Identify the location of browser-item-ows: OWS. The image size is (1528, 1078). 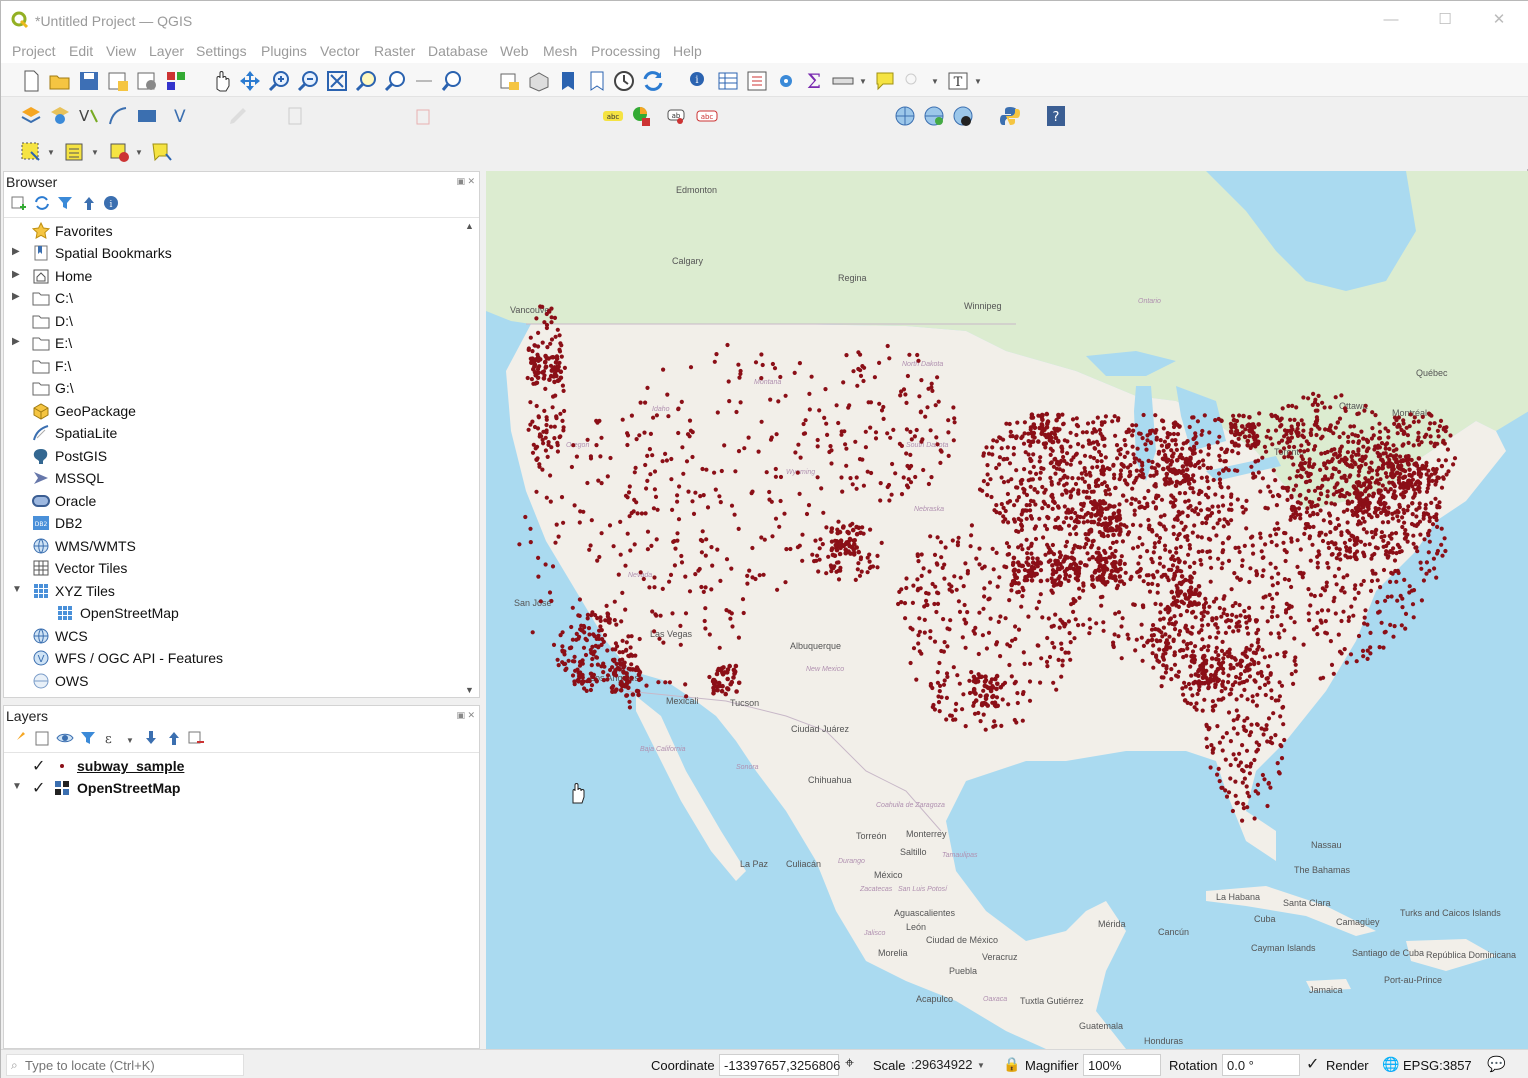
(234, 681).